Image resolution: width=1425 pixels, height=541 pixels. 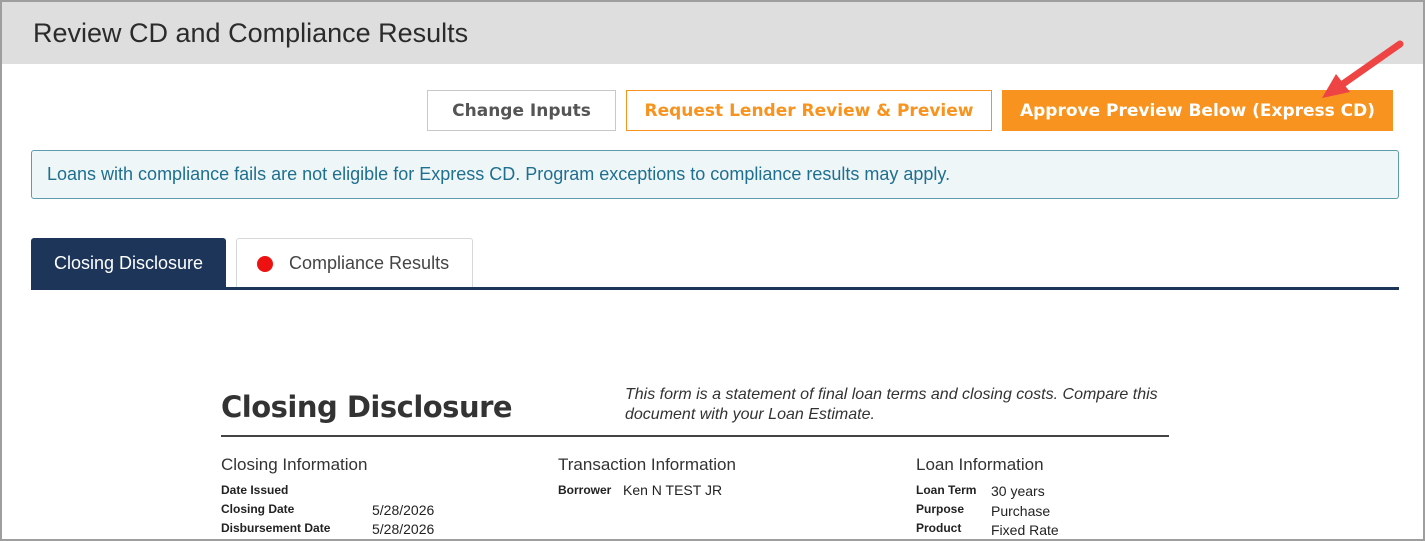 I want to click on tab-compliance-results: Compliance Results, so click(x=354, y=263).